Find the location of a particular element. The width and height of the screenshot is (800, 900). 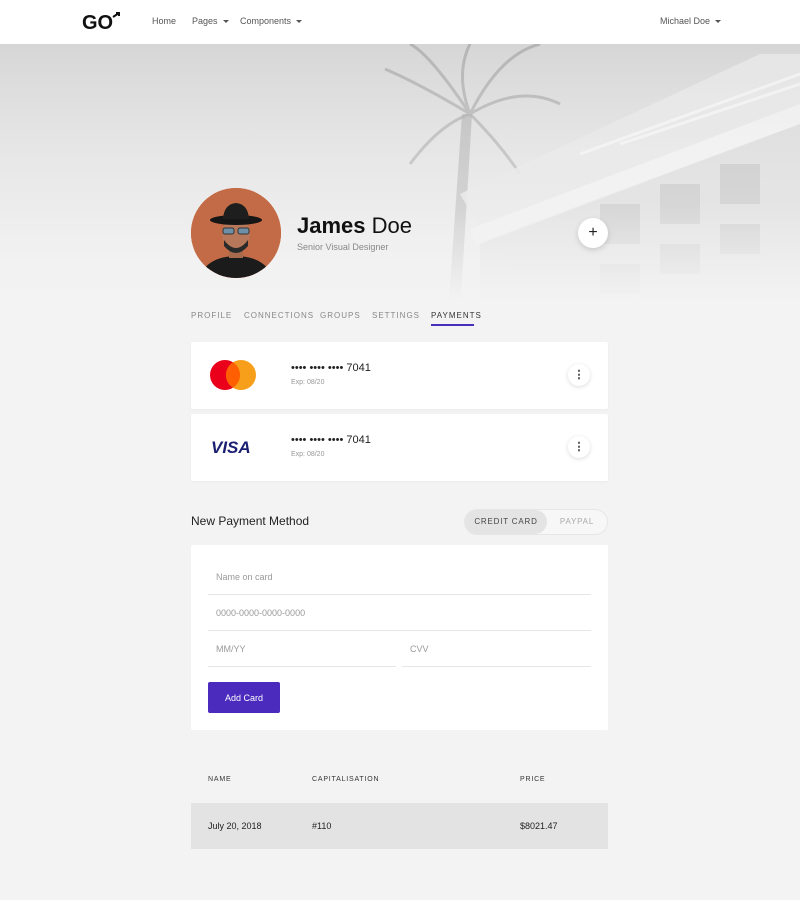

profile-name: James Doe is located at coordinates (354, 226).